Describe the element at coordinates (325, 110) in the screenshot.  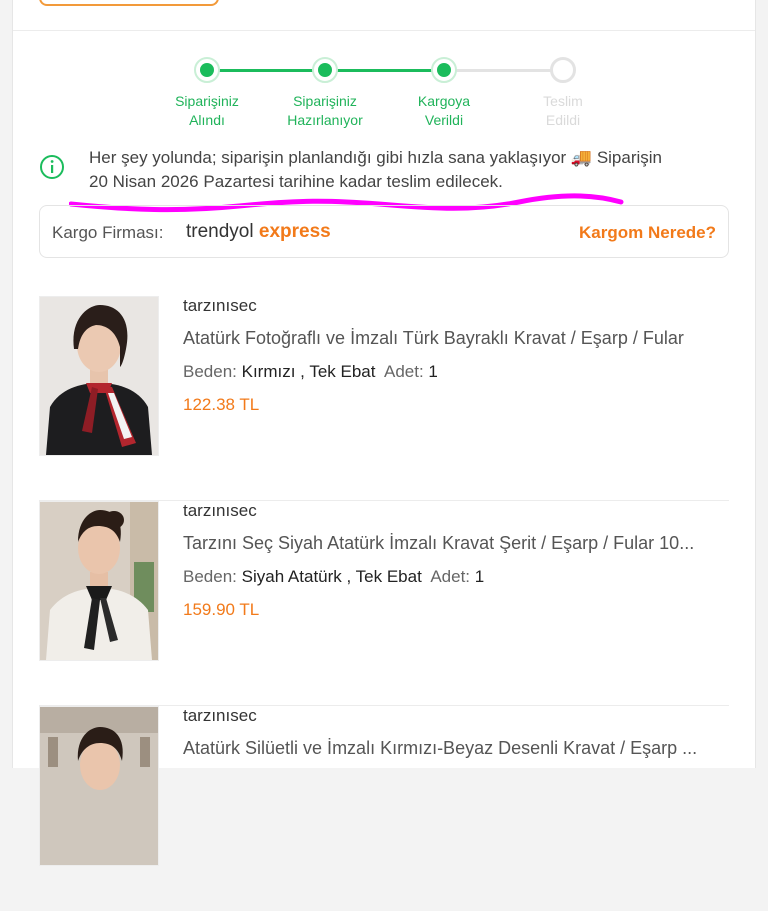
I see `step-preparing-label: Siparişiniz Hazırlanıyor` at that location.